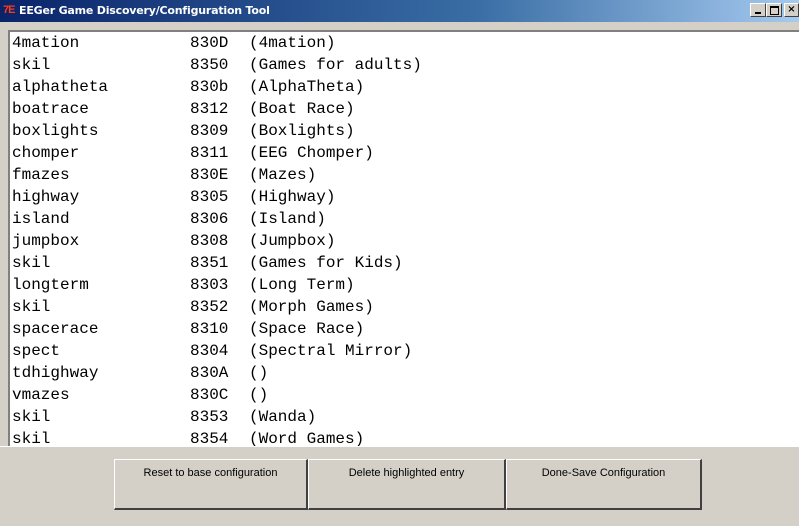  I want to click on game-description: (Highway), so click(292, 197).